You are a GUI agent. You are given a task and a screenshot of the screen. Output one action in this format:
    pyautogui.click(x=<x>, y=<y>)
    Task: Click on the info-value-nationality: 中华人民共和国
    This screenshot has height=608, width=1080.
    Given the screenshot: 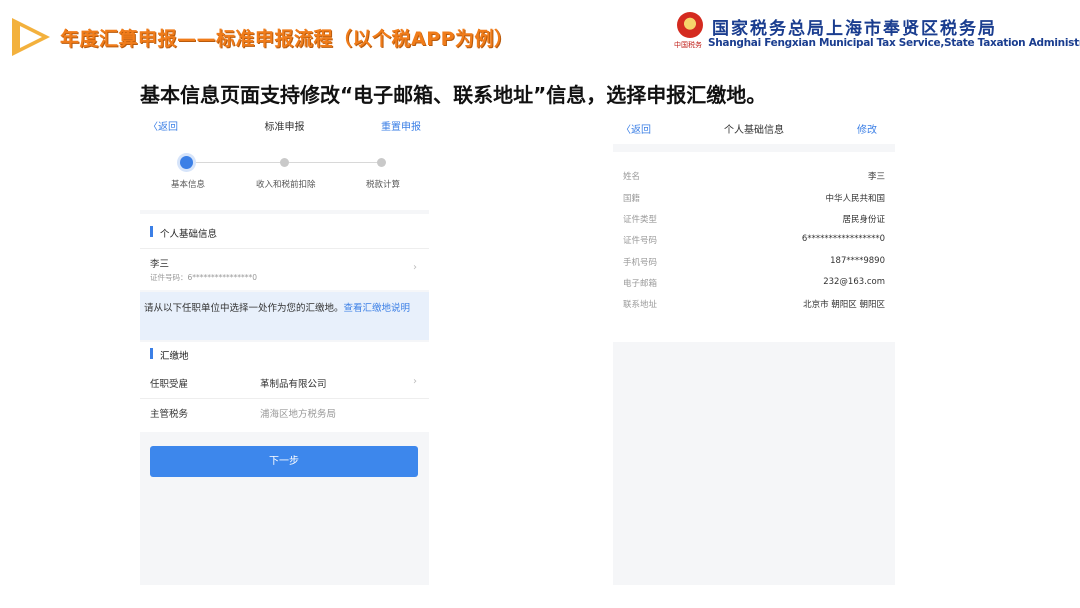 What is the action you would take?
    pyautogui.click(x=855, y=199)
    